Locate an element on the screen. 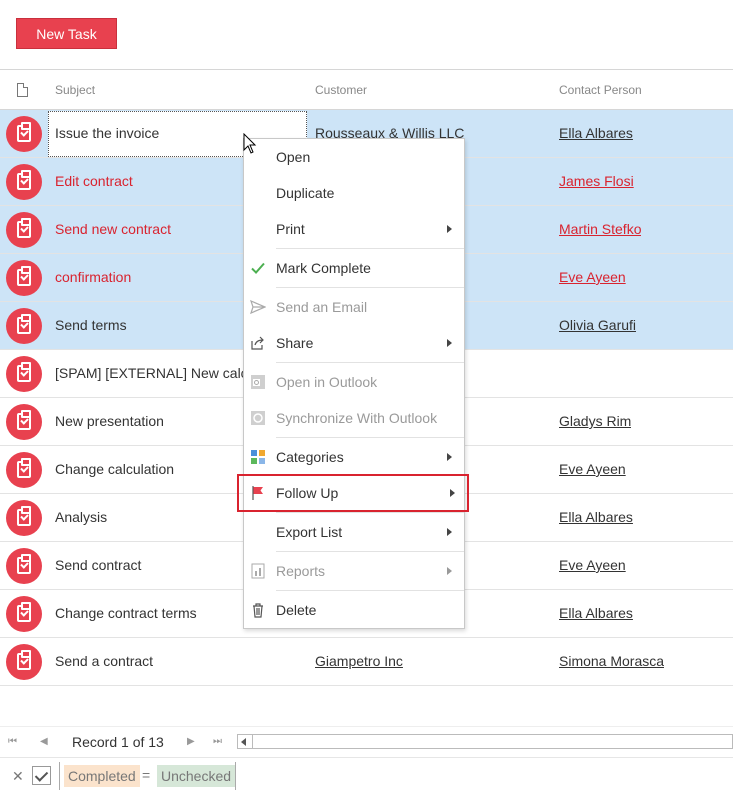 The width and height of the screenshot is (733, 794). scroll-left-icon is located at coordinates (243, 742).